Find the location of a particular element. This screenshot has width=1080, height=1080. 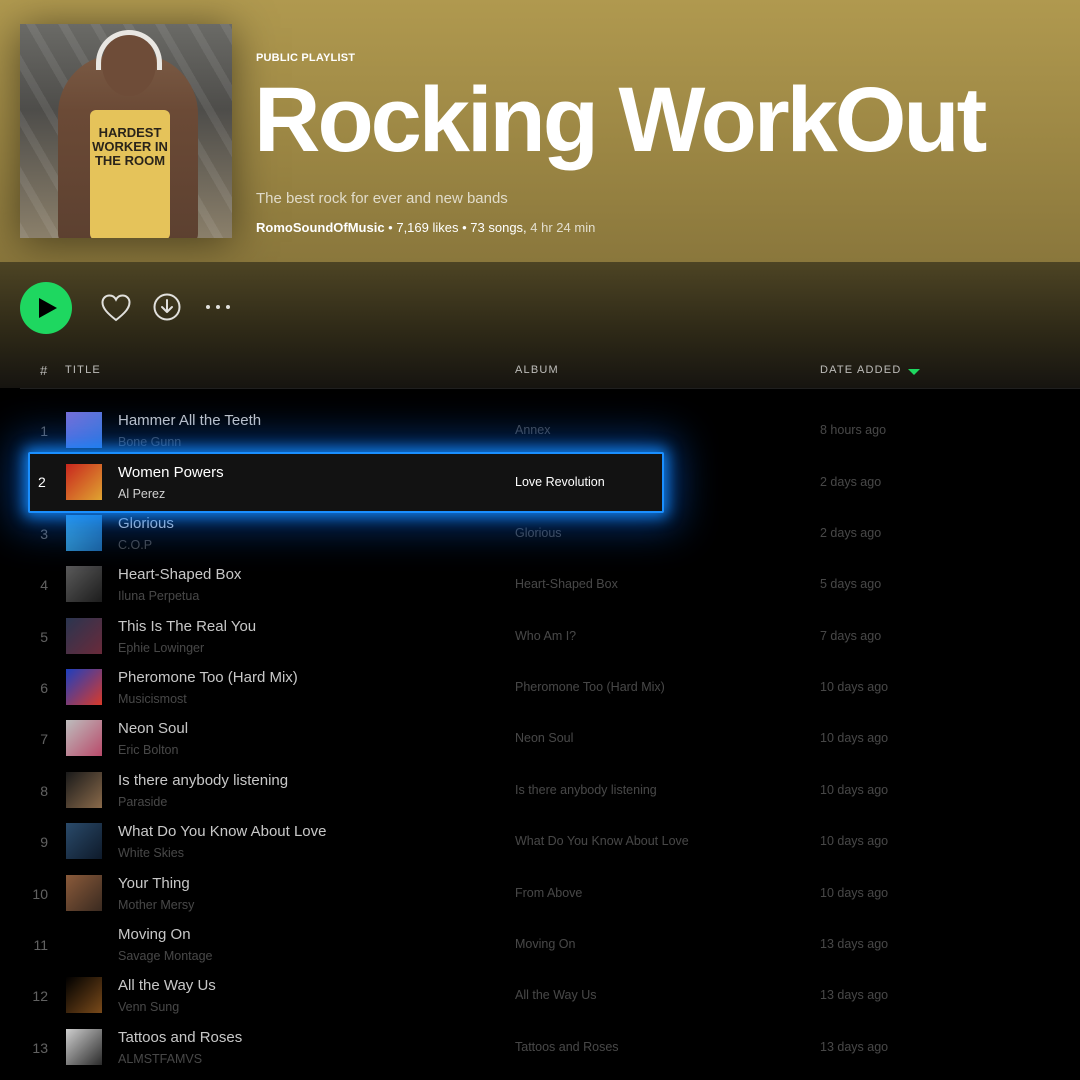

track-number: 12 is located at coordinates (40, 996).